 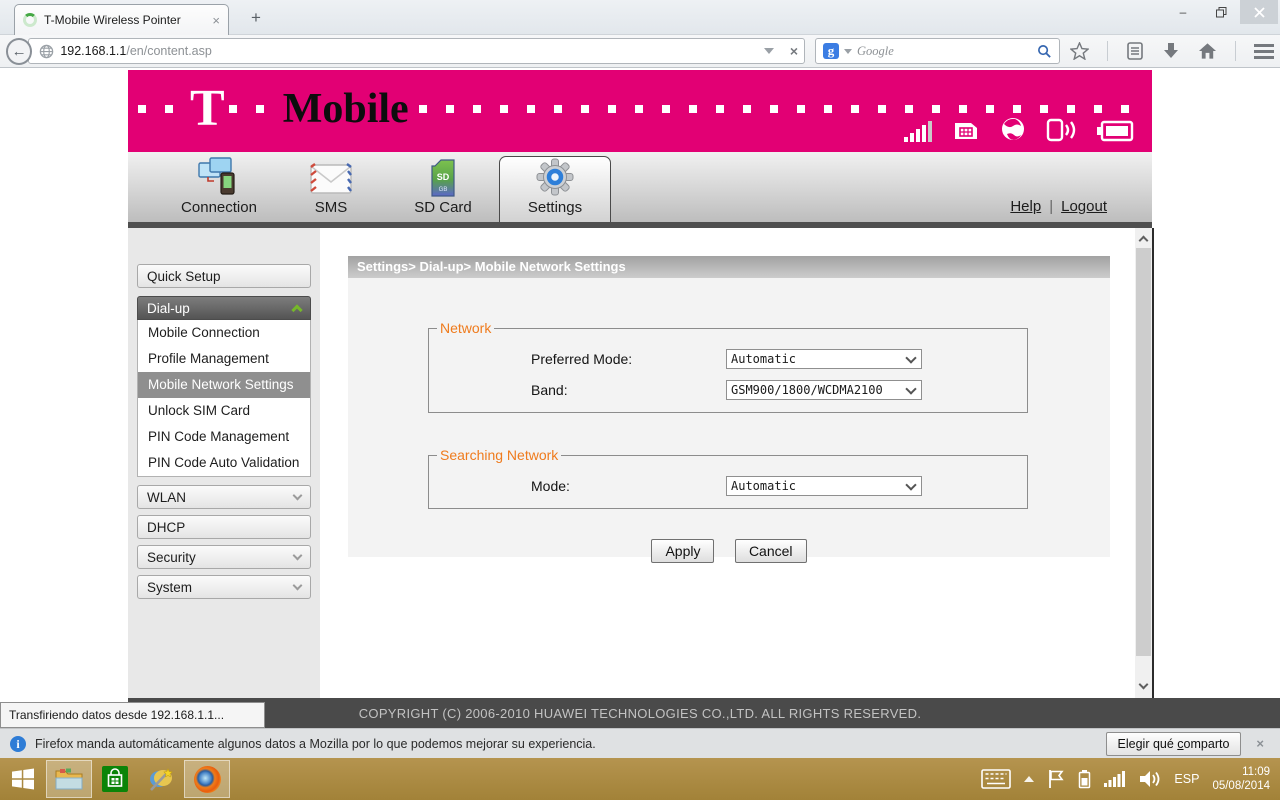 What do you see at coordinates (224, 557) in the screenshot?
I see `sidebar-group-security: Security` at bounding box center [224, 557].